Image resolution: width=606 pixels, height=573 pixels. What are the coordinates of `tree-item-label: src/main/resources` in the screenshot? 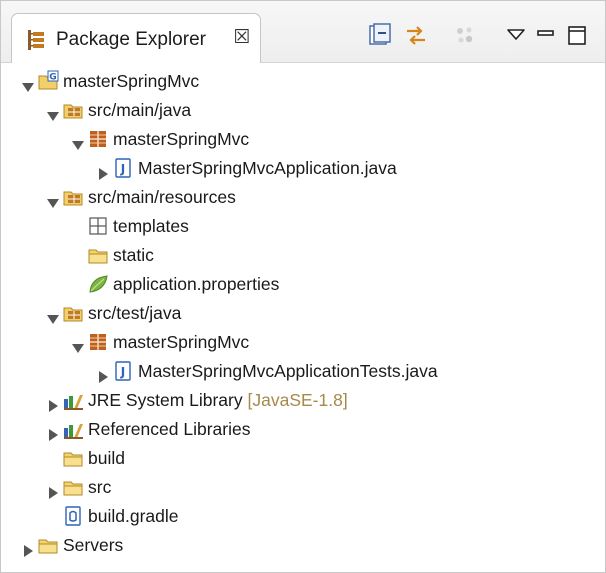 It's located at (162, 197).